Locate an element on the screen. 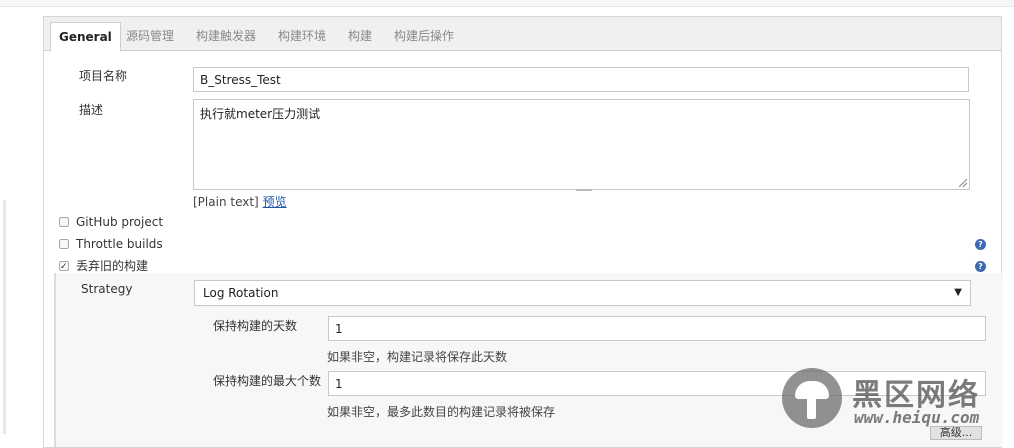 Image resolution: width=1014 pixels, height=448 pixels. plain-text-label: [Plain text] is located at coordinates (226, 202).